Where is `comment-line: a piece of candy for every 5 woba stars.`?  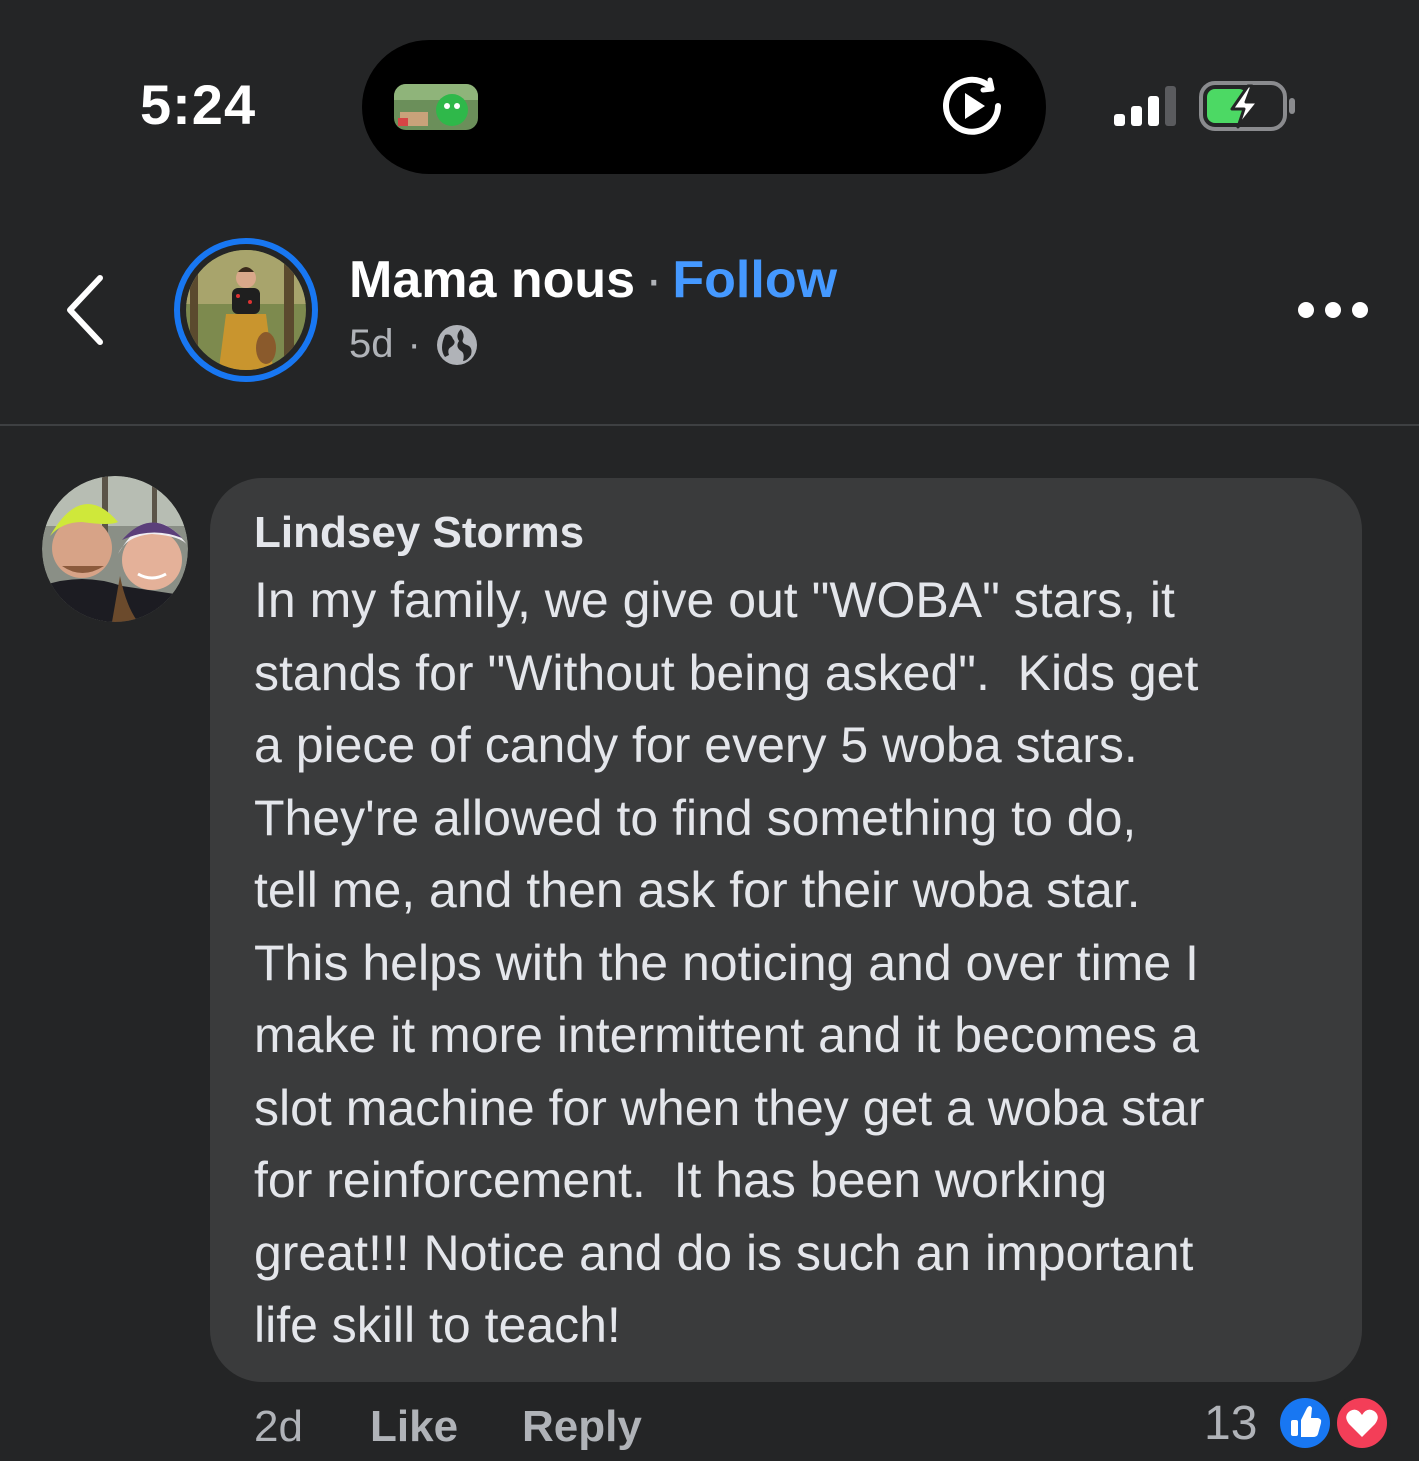 comment-line: a piece of candy for every 5 woba stars. is located at coordinates (696, 745).